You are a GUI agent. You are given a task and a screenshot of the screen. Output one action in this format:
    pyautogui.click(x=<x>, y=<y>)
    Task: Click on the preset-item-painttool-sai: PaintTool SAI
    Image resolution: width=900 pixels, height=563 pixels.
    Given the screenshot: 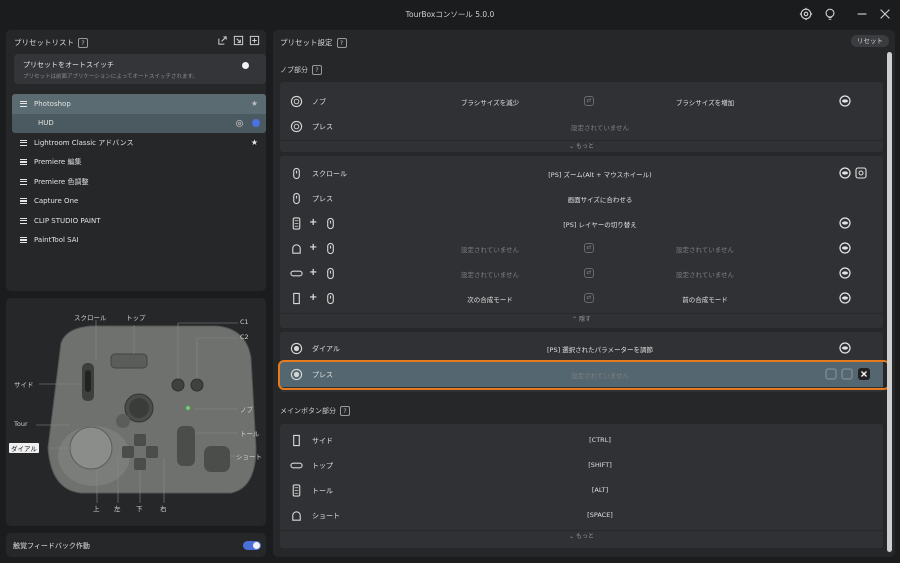 What is the action you would take?
    pyautogui.click(x=139, y=241)
    